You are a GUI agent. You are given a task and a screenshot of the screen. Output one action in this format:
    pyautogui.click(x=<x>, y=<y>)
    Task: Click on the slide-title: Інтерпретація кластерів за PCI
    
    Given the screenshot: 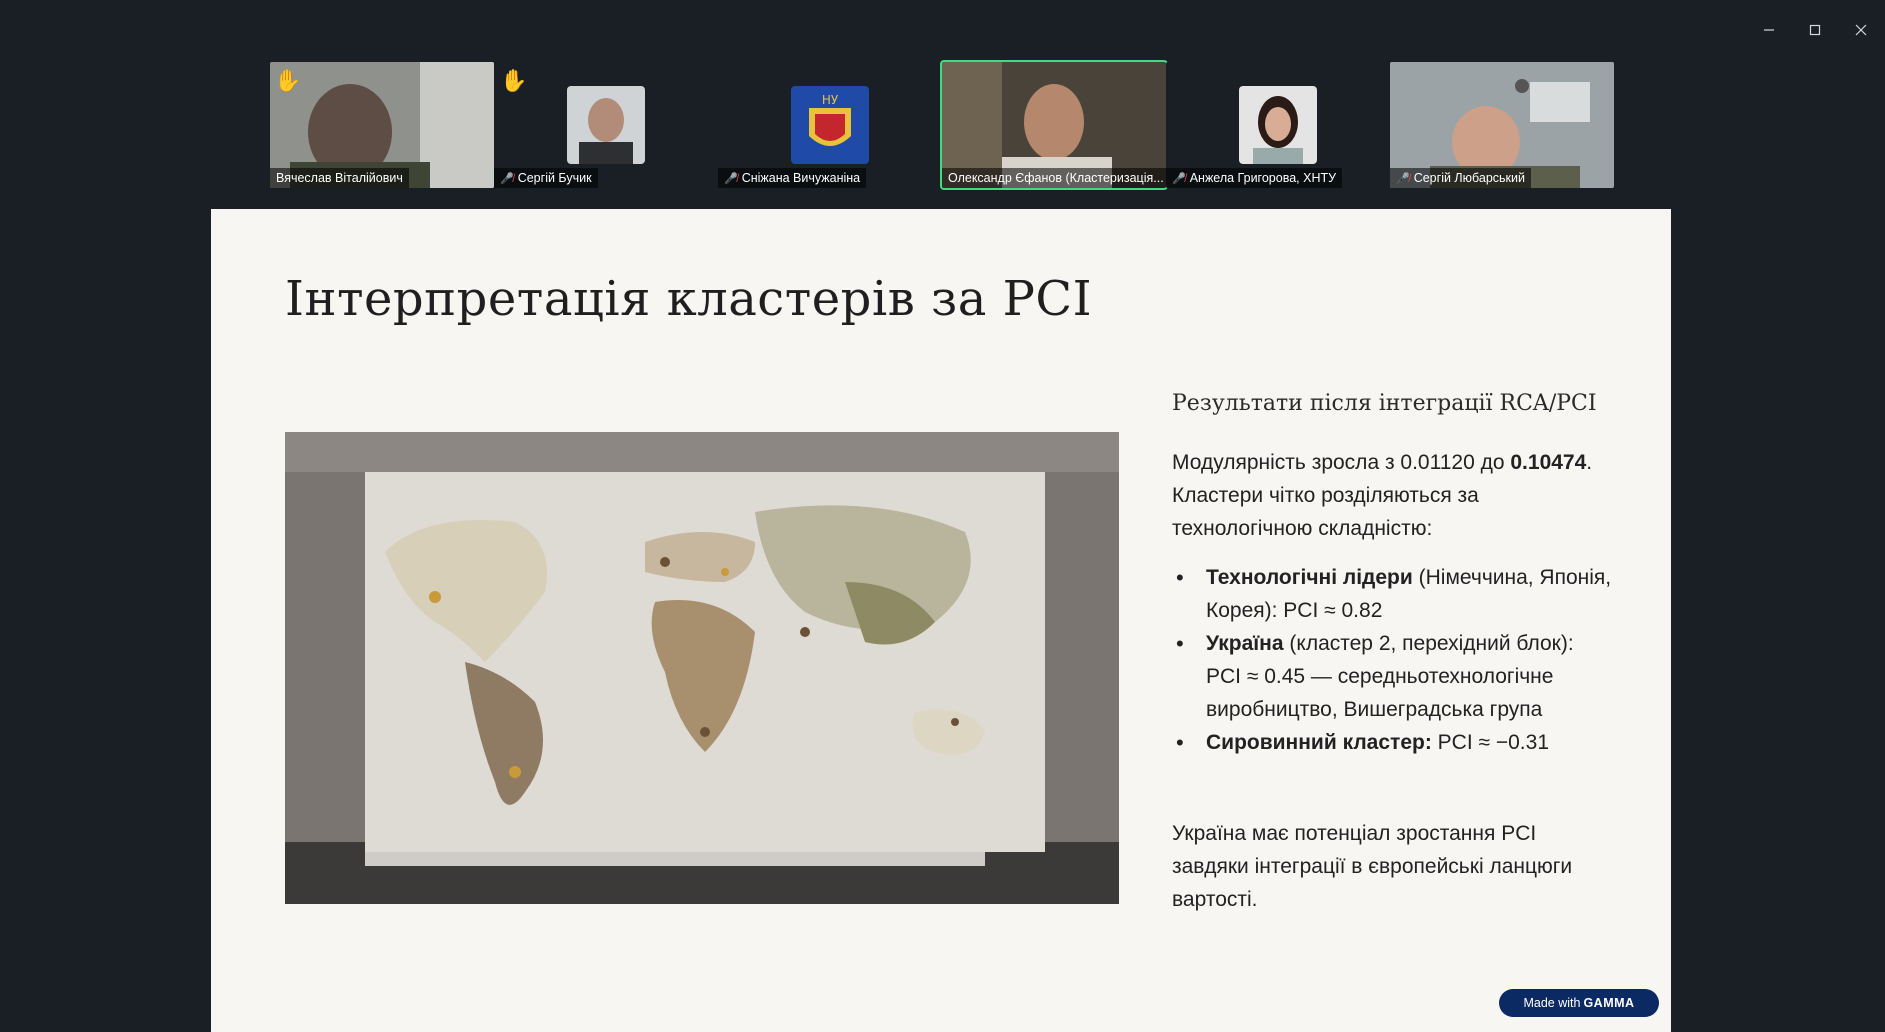 What is the action you would take?
    pyautogui.click(x=689, y=299)
    